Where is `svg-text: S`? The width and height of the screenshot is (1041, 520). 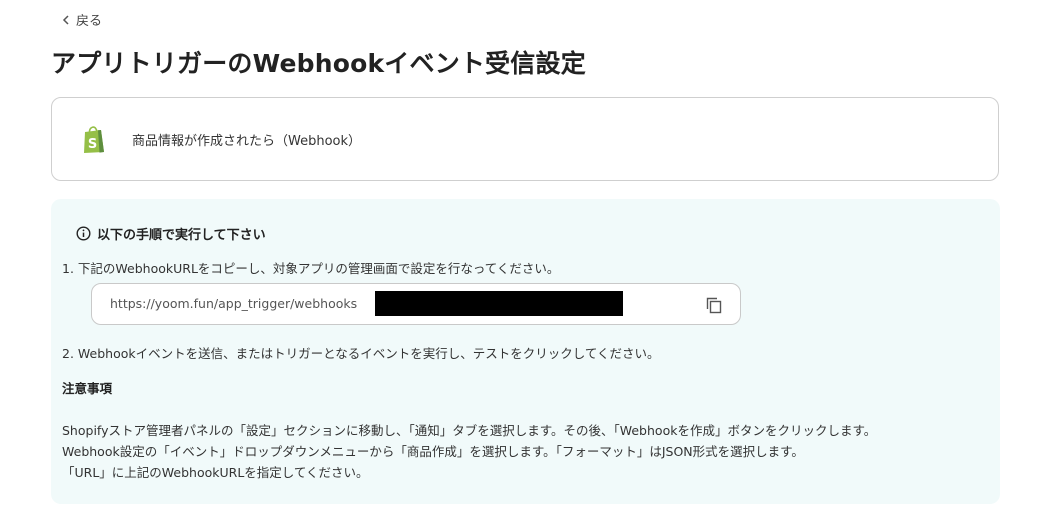 svg-text: S is located at coordinates (92, 144).